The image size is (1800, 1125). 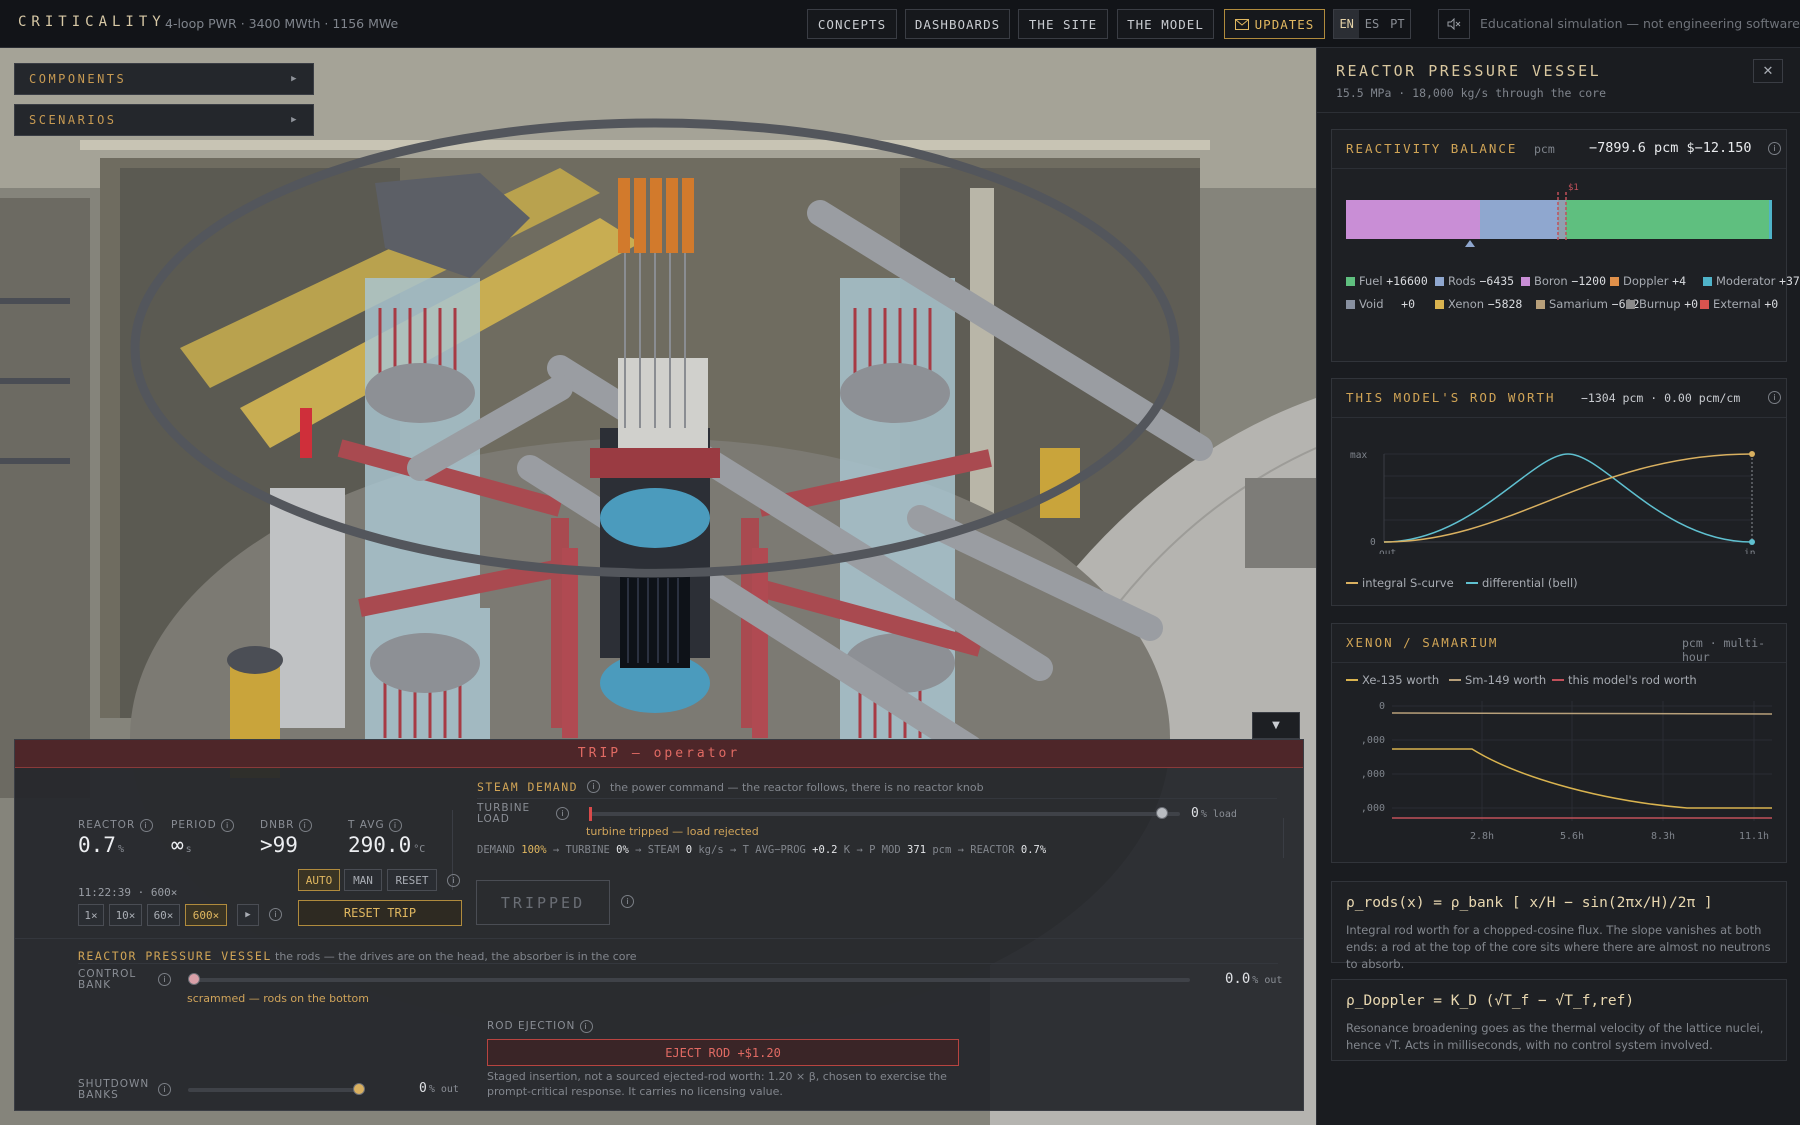 What do you see at coordinates (689, 980) in the screenshot?
I see `control-bank-slider-track` at bounding box center [689, 980].